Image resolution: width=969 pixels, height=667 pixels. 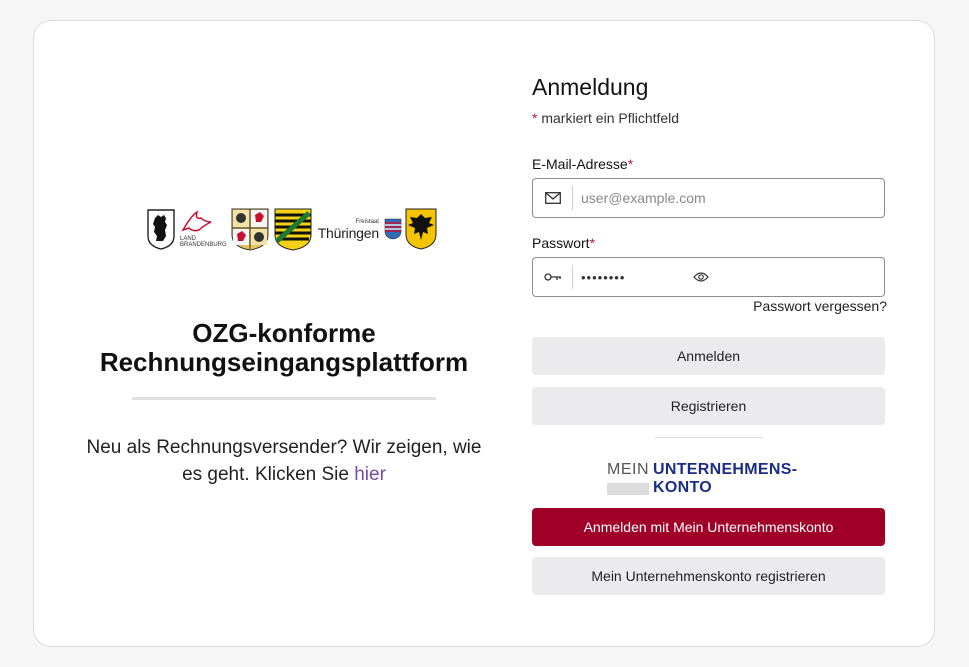 I want to click on email-field: user@example.com, so click(x=708, y=198).